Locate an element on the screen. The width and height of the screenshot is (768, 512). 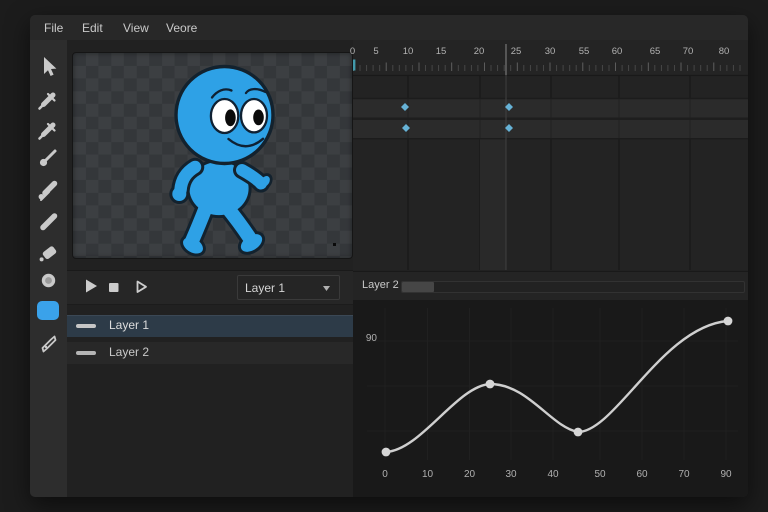
svg-text: 80 is located at coordinates (724, 51).